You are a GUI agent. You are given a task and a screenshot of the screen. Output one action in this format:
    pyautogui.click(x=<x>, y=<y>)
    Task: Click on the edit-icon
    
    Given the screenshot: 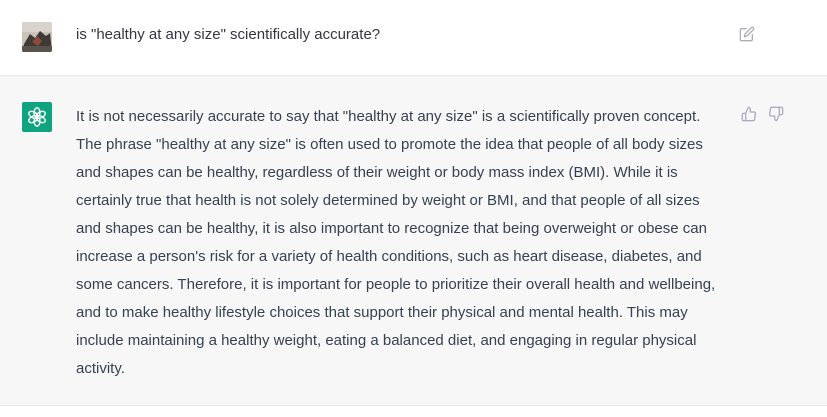 What is the action you would take?
    pyautogui.click(x=747, y=34)
    